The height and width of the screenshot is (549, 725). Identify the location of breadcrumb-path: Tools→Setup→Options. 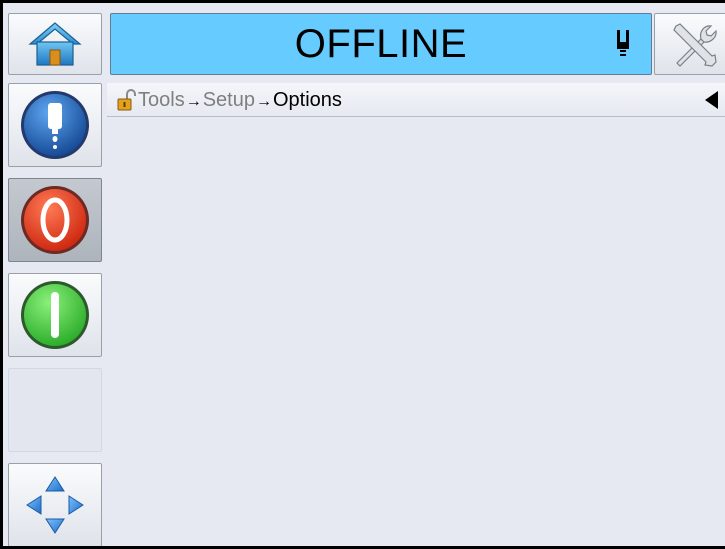
(240, 101).